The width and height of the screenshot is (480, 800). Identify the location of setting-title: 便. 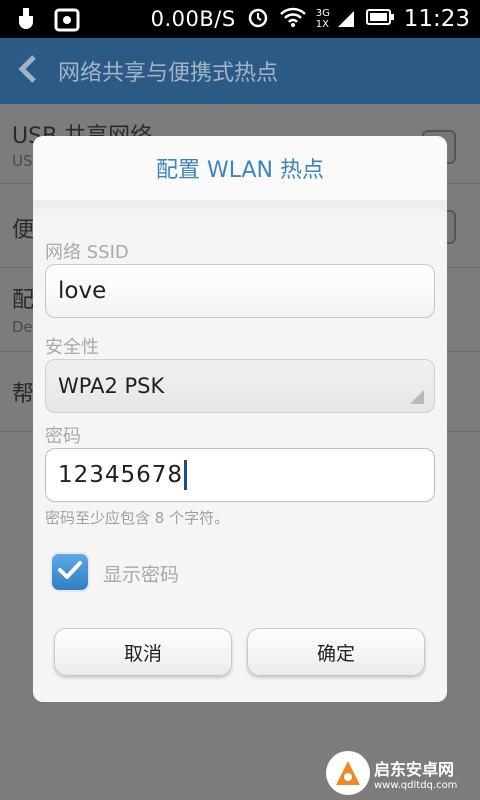
(23, 230).